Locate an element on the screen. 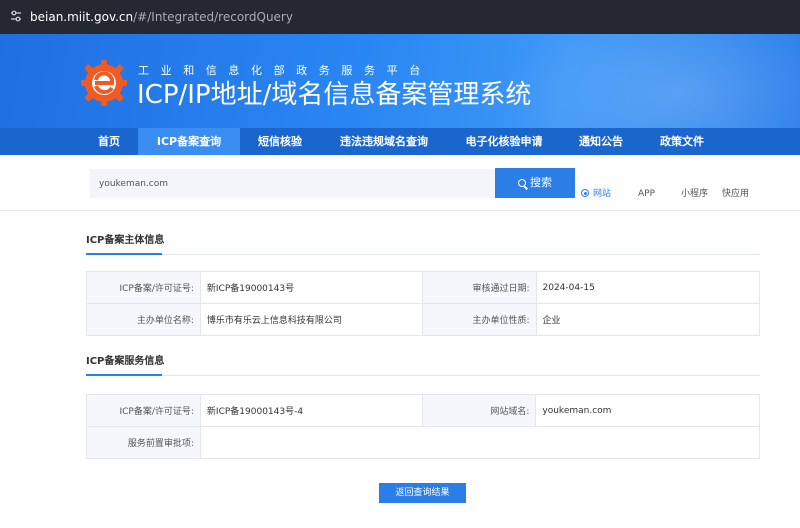 This screenshot has height=528, width=800. nav-electronic-verify: 电子化核验申请 is located at coordinates (504, 141).